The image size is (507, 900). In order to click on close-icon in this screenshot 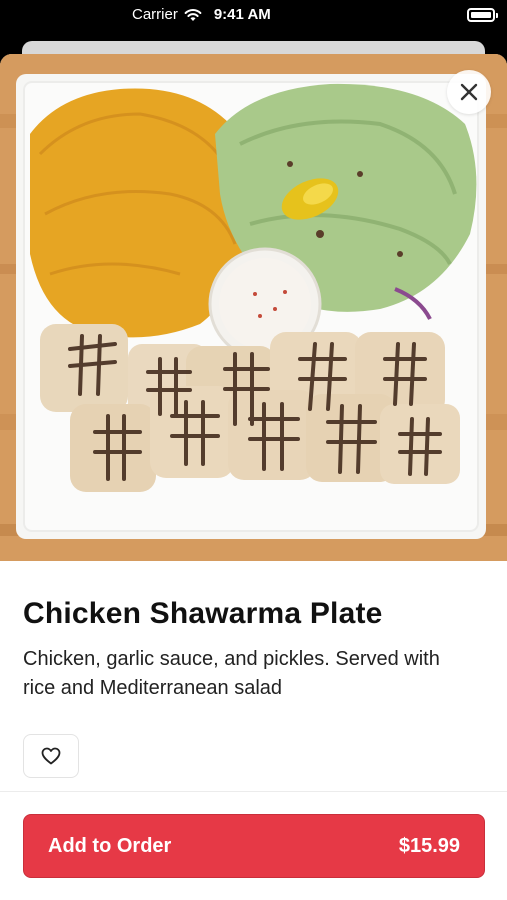, I will do `click(469, 92)`.